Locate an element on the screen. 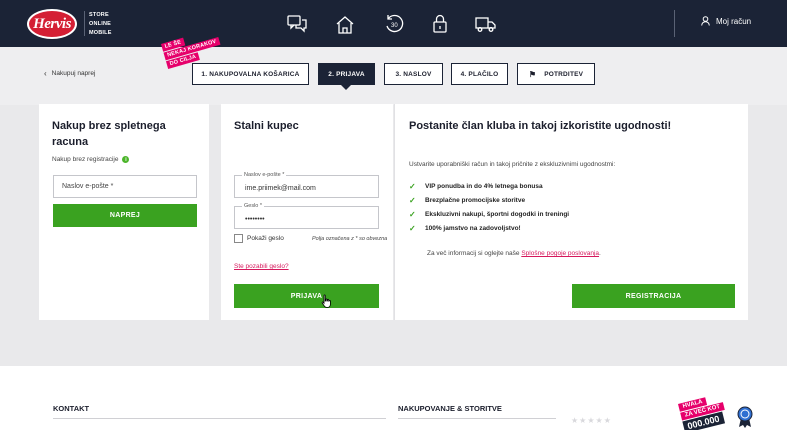 The height and width of the screenshot is (430, 787). step-confirmation: ⚑ POTRDITEV is located at coordinates (556, 74).